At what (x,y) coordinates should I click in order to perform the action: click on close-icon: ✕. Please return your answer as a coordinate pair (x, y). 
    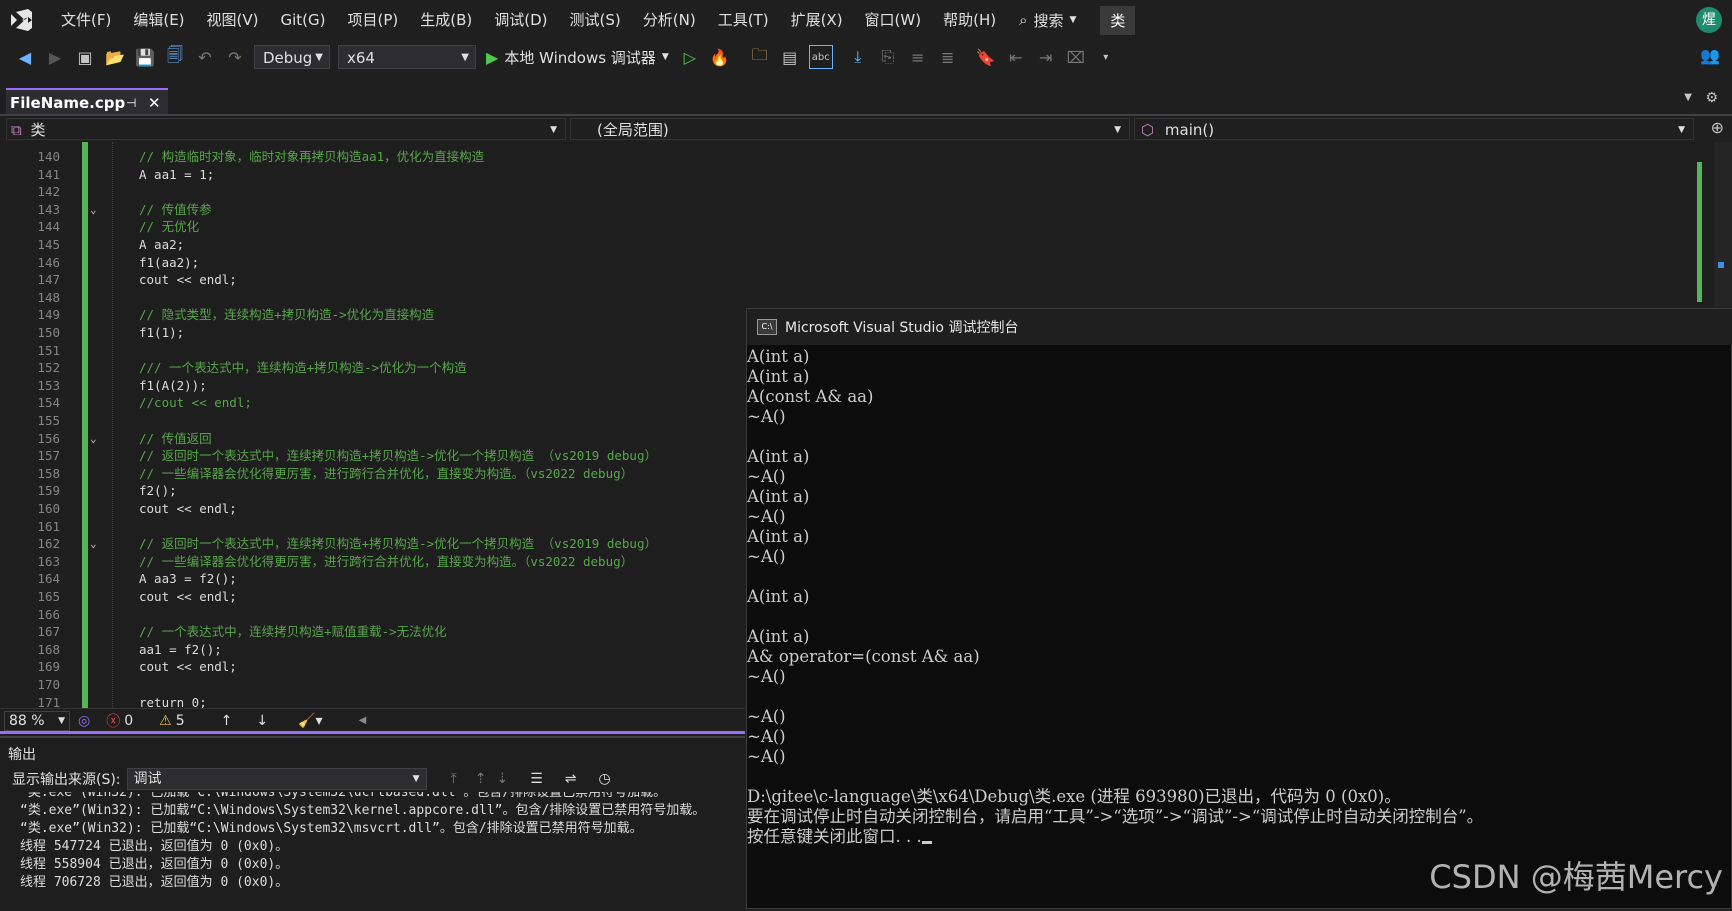
    Looking at the image, I should click on (154, 103).